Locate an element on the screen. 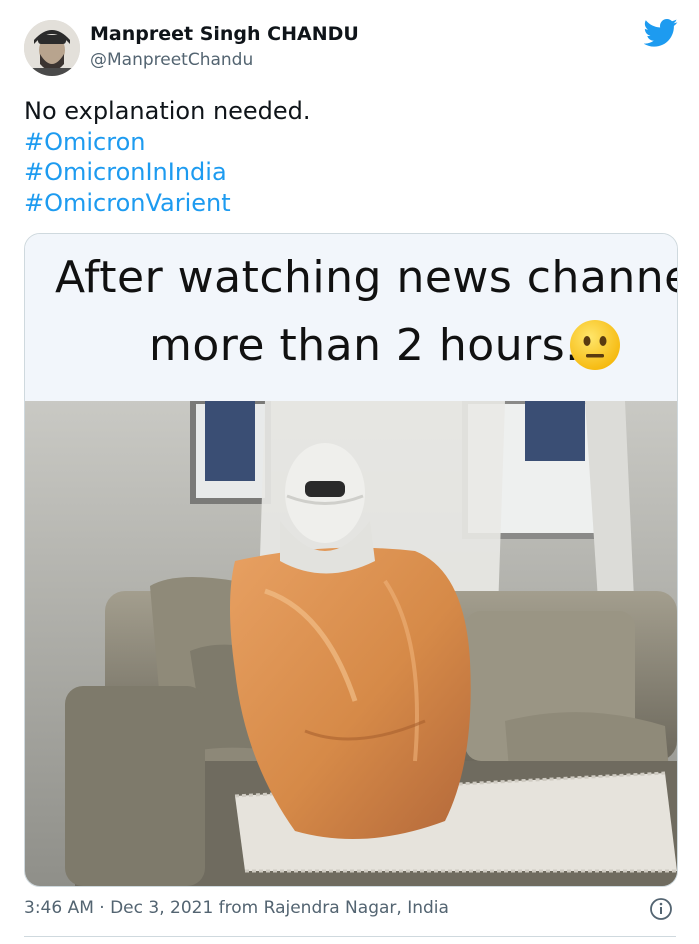 The image size is (699, 944). neutral-face-icon is located at coordinates (595, 345).